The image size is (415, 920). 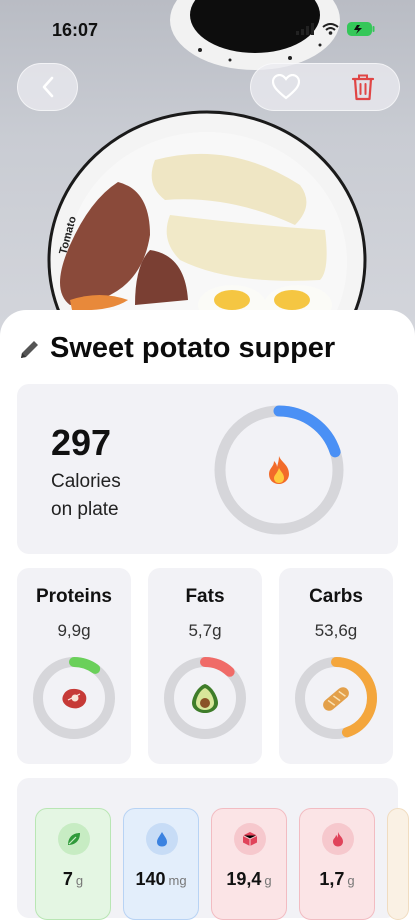 I want to click on macro-card-proteins: Proteins 9,9g, so click(x=74, y=666).